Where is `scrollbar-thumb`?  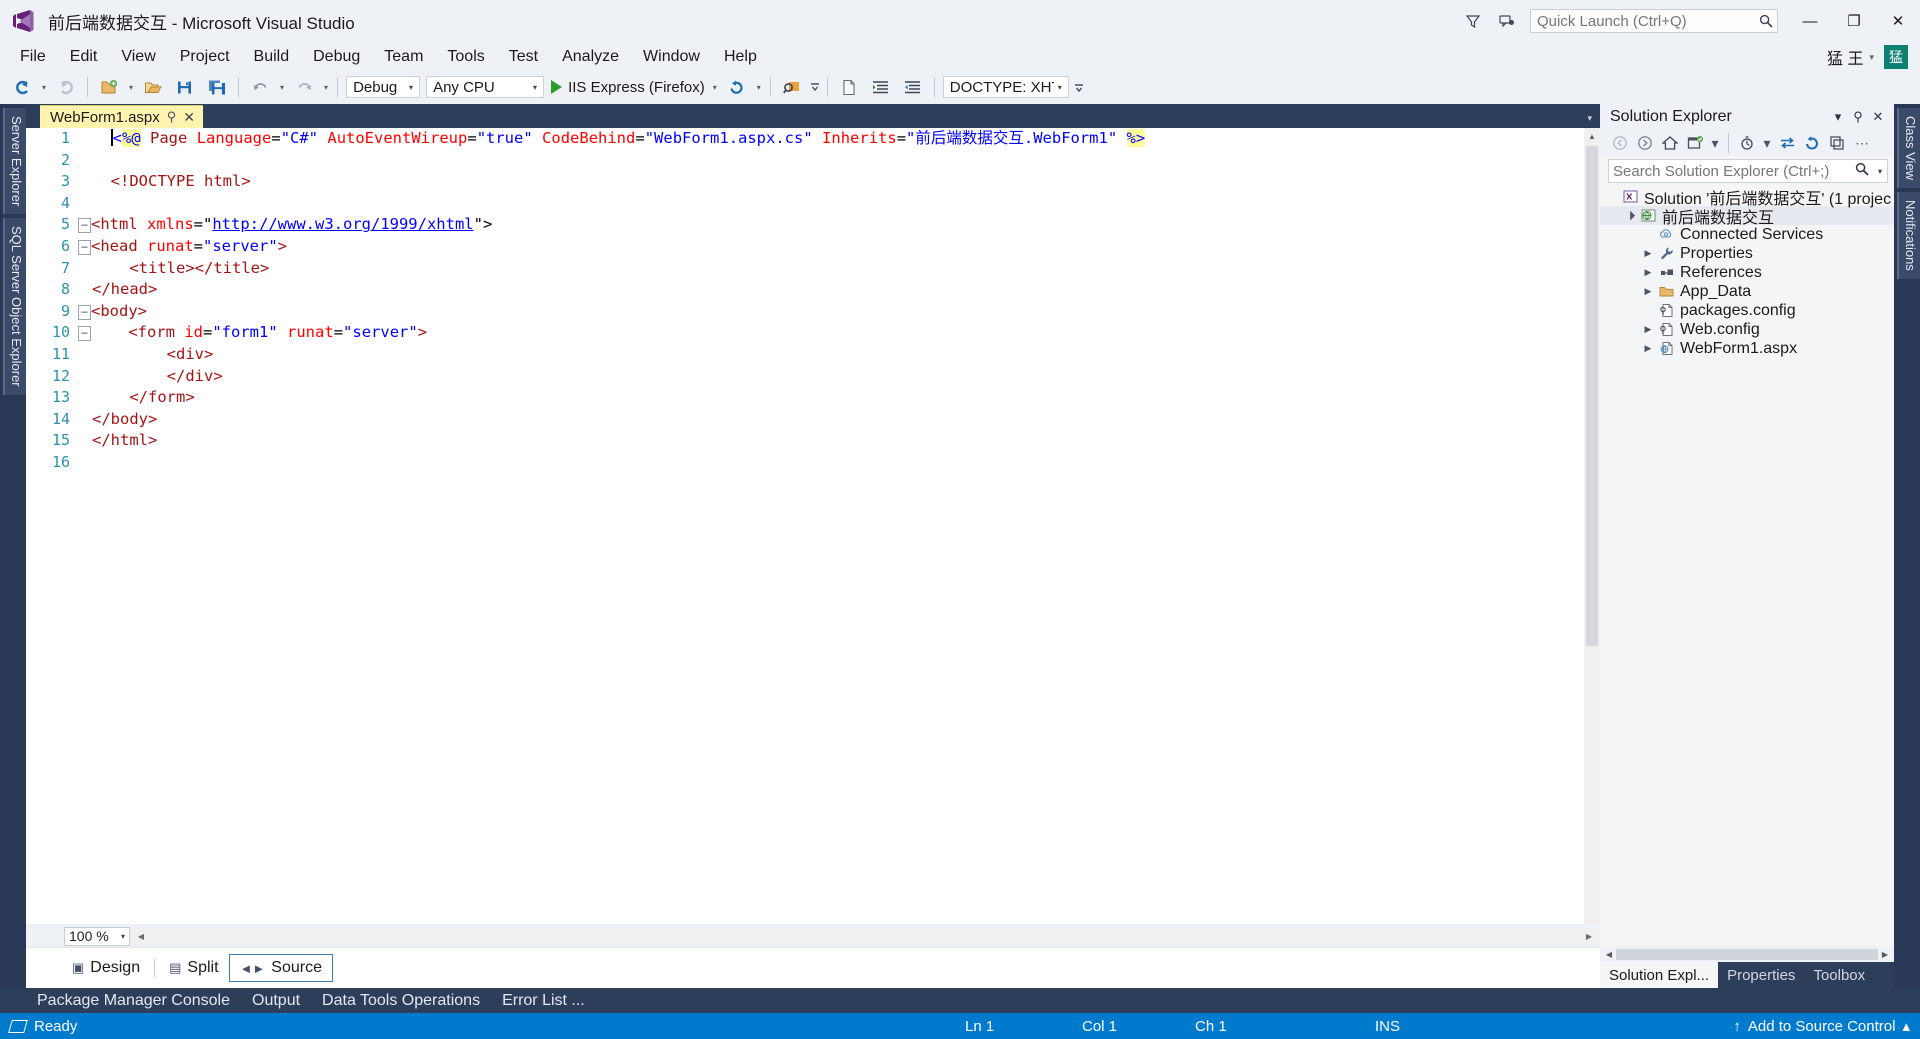
scrollbar-thumb is located at coordinates (1592, 396).